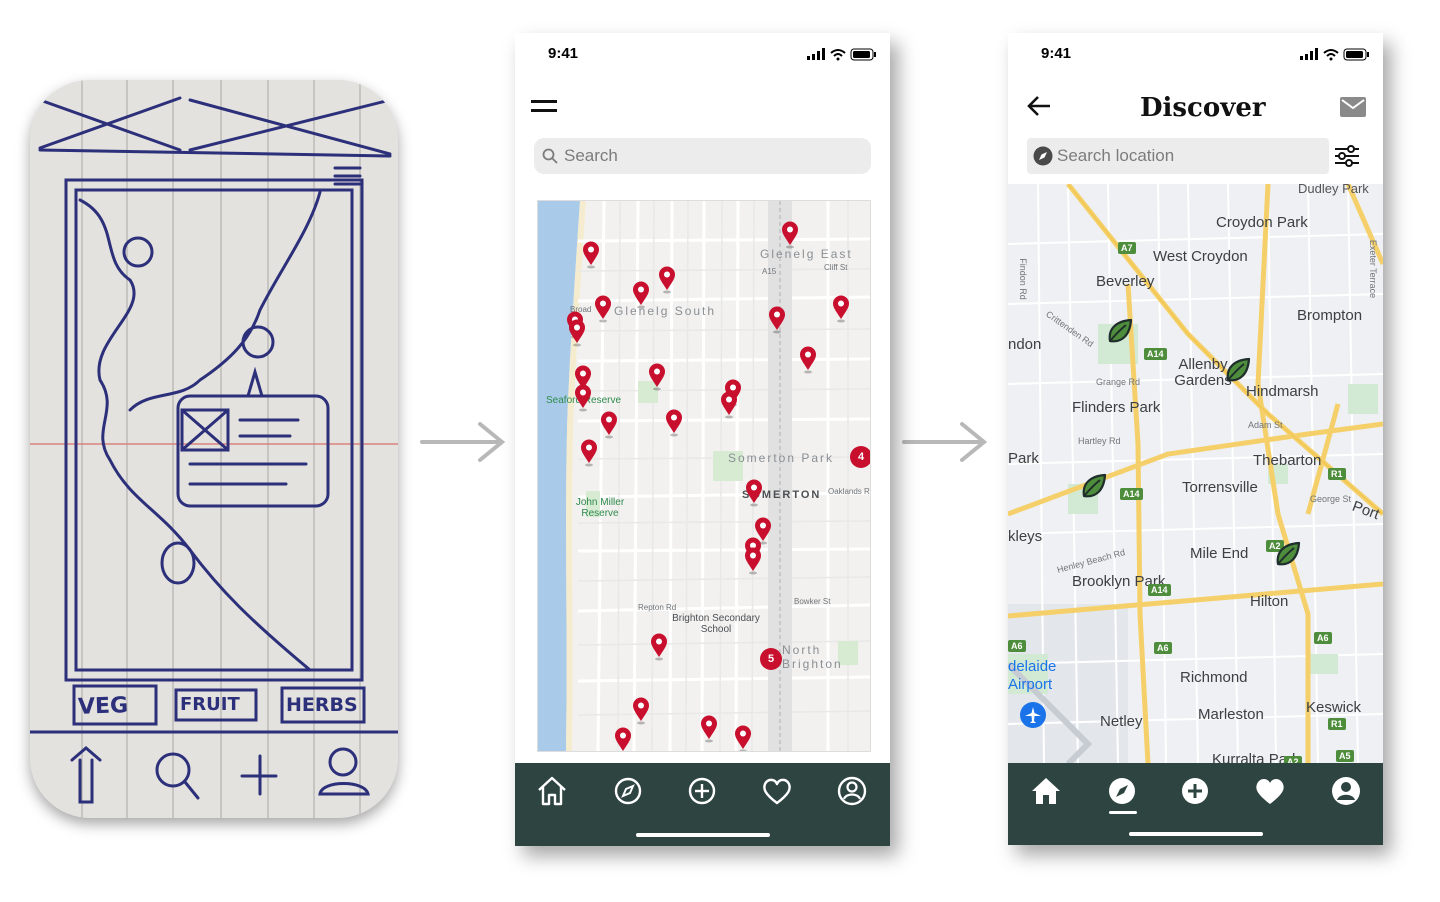 This screenshot has height=902, width=1440. Describe the element at coordinates (1334, 707) in the screenshot. I see `map-label-keswick: Keswick` at that location.